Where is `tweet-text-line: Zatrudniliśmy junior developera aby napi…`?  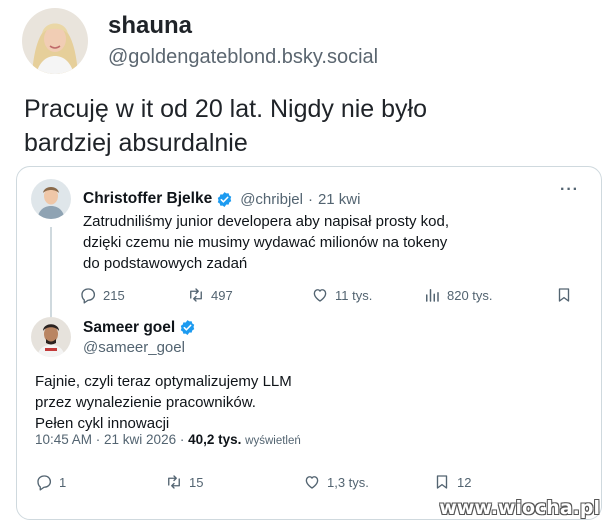
tweet-text-line: Zatrudniliśmy junior developera aby napi… is located at coordinates (266, 221).